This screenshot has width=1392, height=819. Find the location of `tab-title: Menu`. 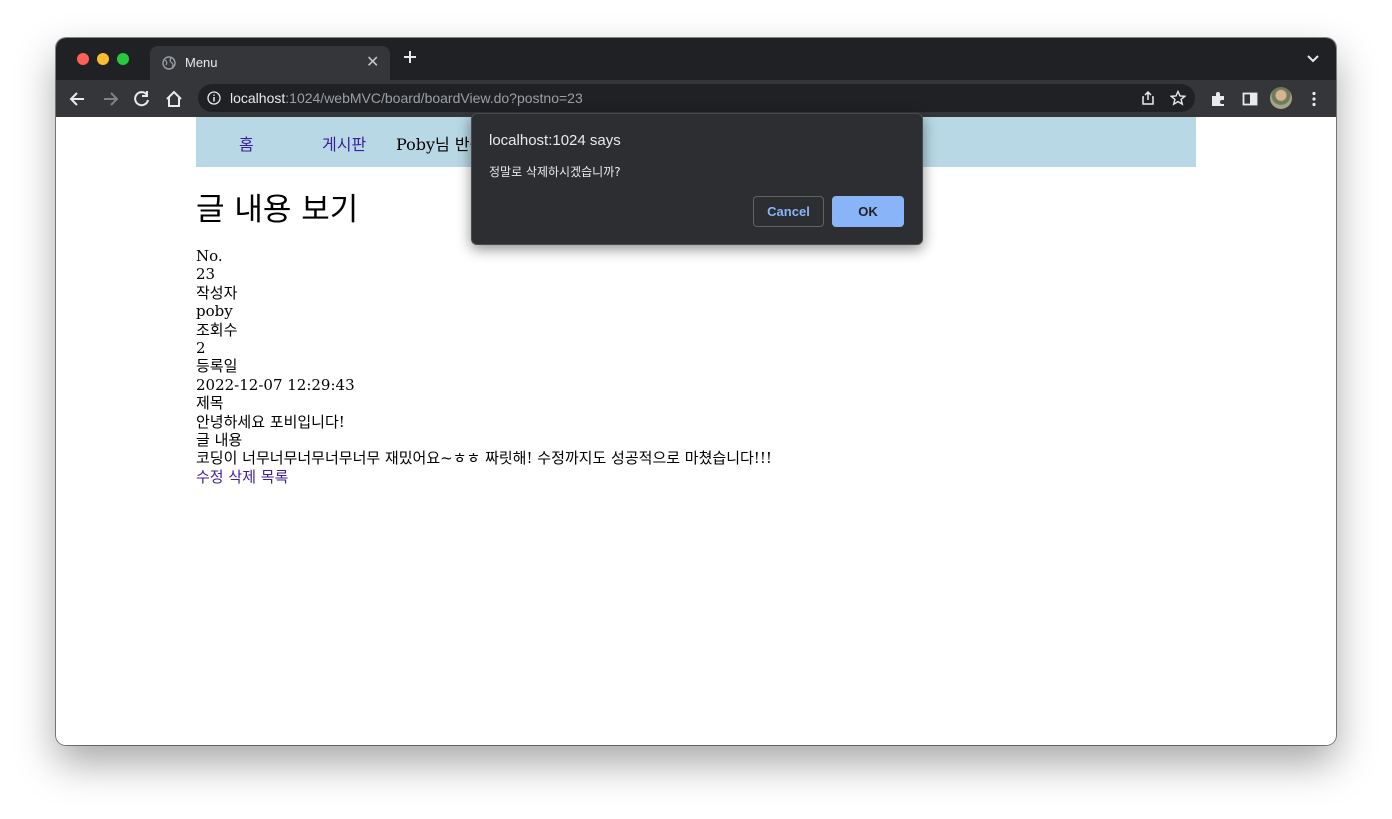

tab-title: Menu is located at coordinates (201, 62).